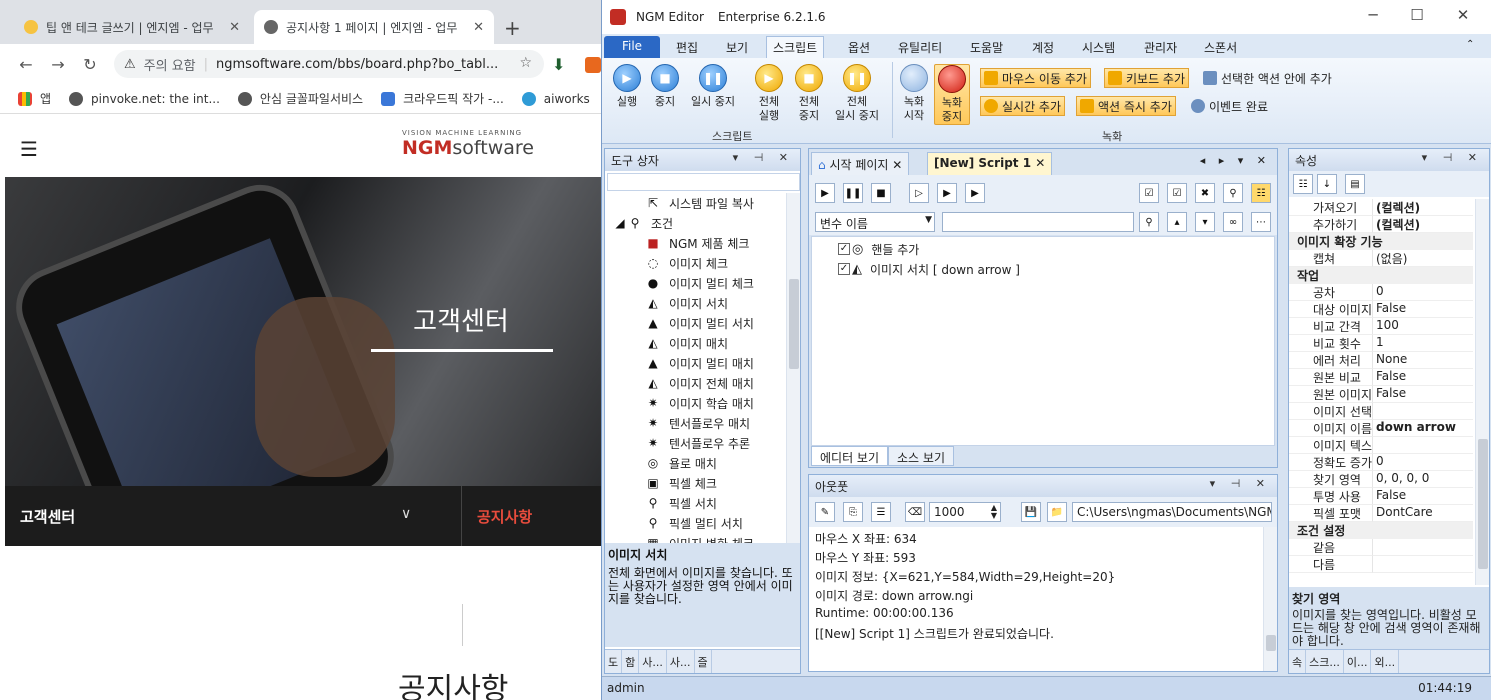 The height and width of the screenshot is (700, 1491). What do you see at coordinates (695, 503) in the screenshot?
I see `tree-item: ⚲ 픽셀 서치` at bounding box center [695, 503].